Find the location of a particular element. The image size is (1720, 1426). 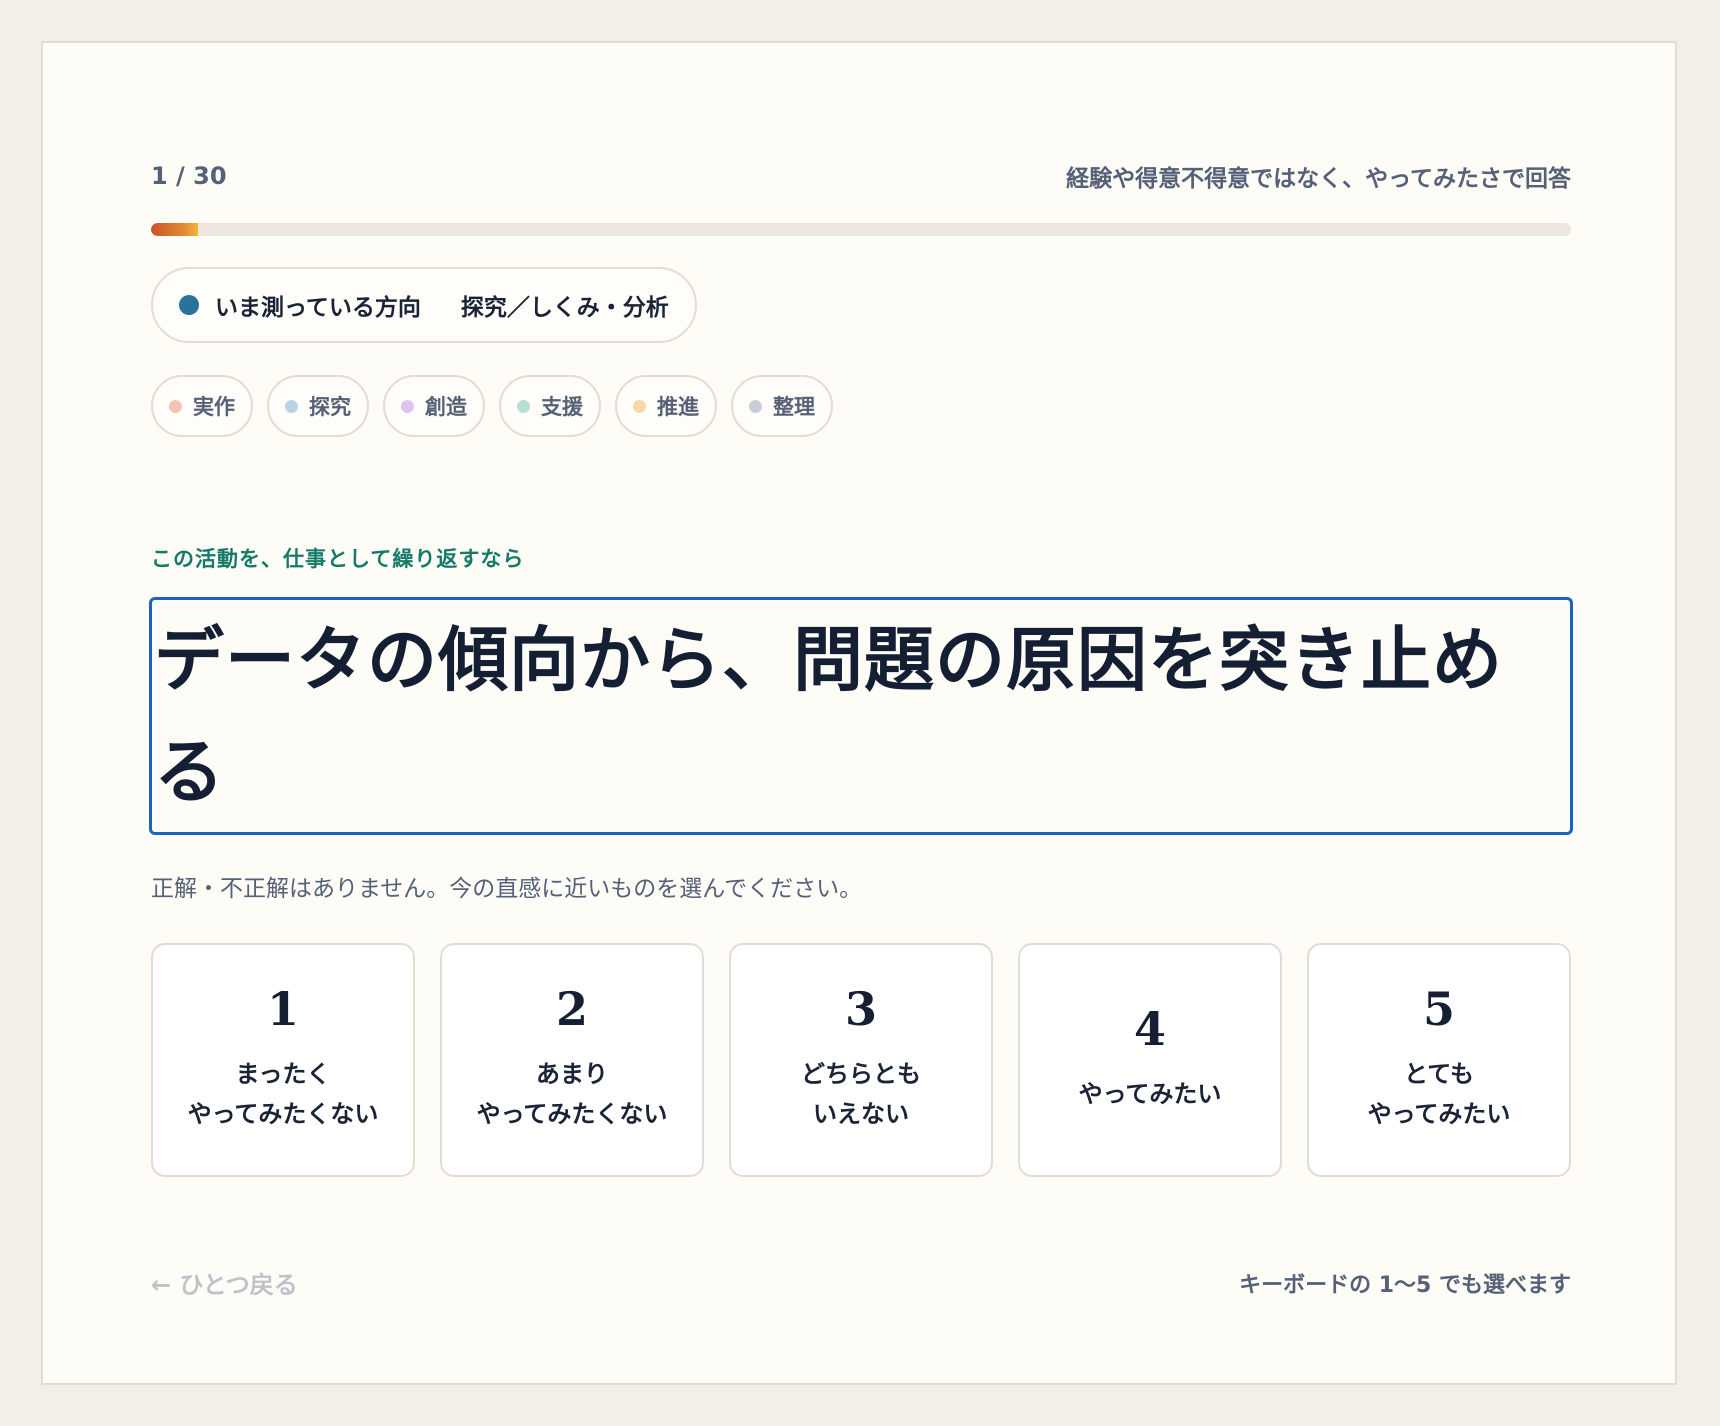

option-1-button: 1 まったく やってみたくない is located at coordinates (283, 1060).